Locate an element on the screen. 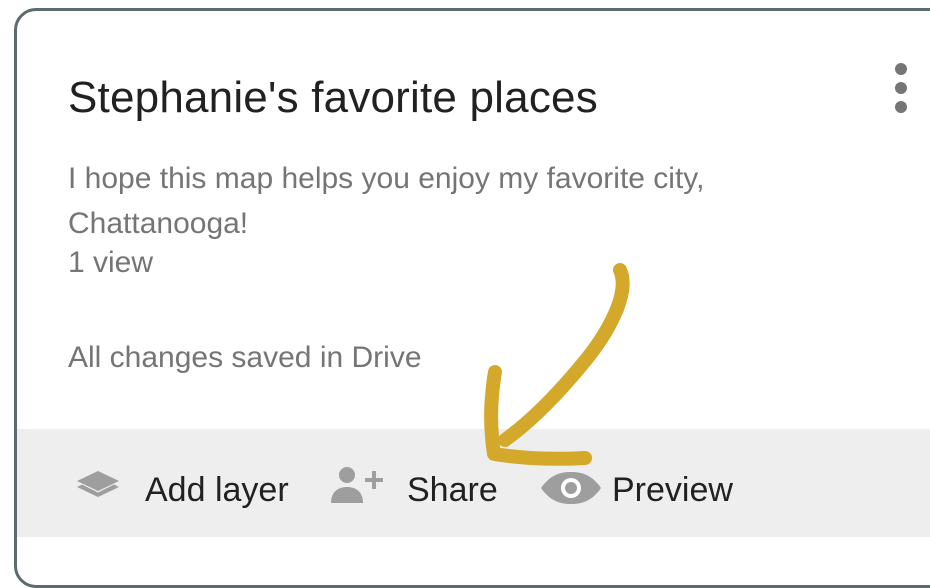 The width and height of the screenshot is (930, 588). add-layer-label: Add layer is located at coordinates (217, 490).